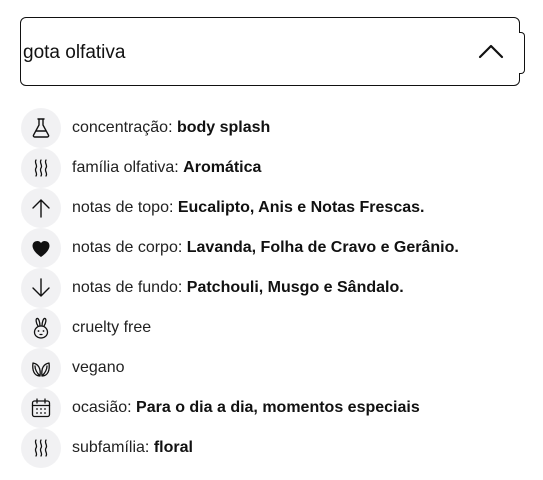  What do you see at coordinates (120, 207) in the screenshot?
I see `attribute-label: notas de topo` at bounding box center [120, 207].